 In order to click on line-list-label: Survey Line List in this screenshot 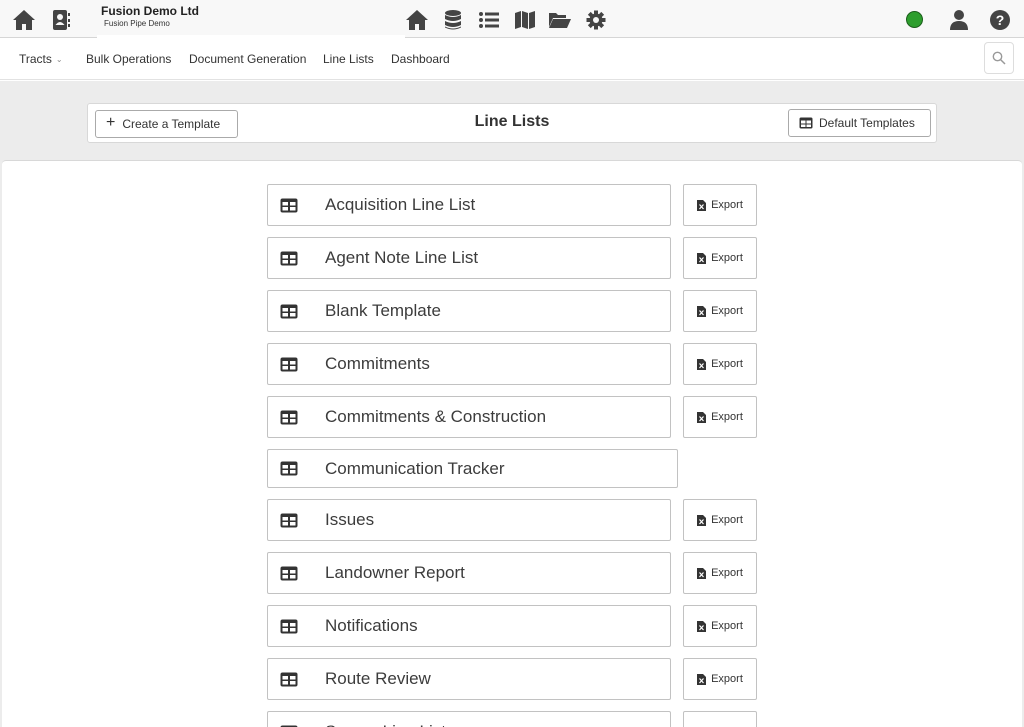, I will do `click(385, 724)`.